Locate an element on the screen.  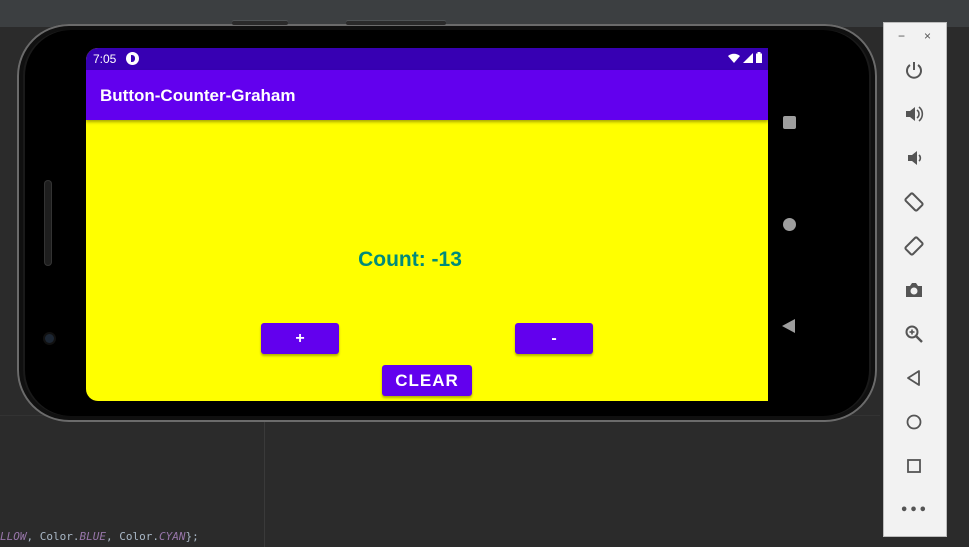
status-time: 7:05 is located at coordinates (105, 59).